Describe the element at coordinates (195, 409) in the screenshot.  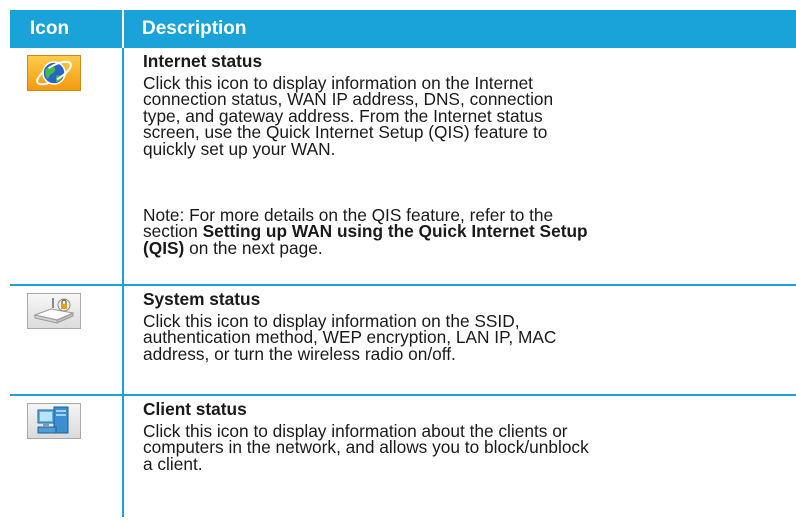
I see `row-title: Client status` at that location.